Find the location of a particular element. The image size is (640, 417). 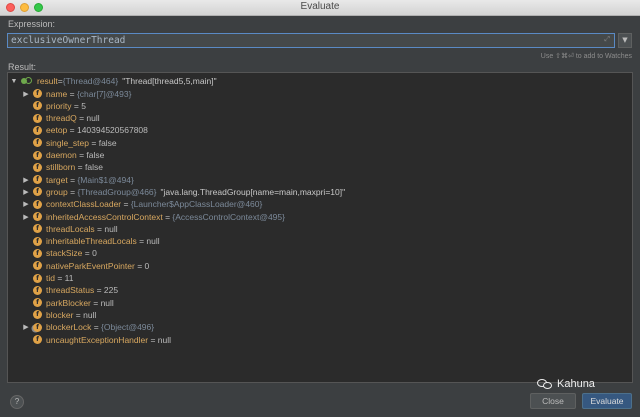

close-button: Close is located at coordinates (553, 401).